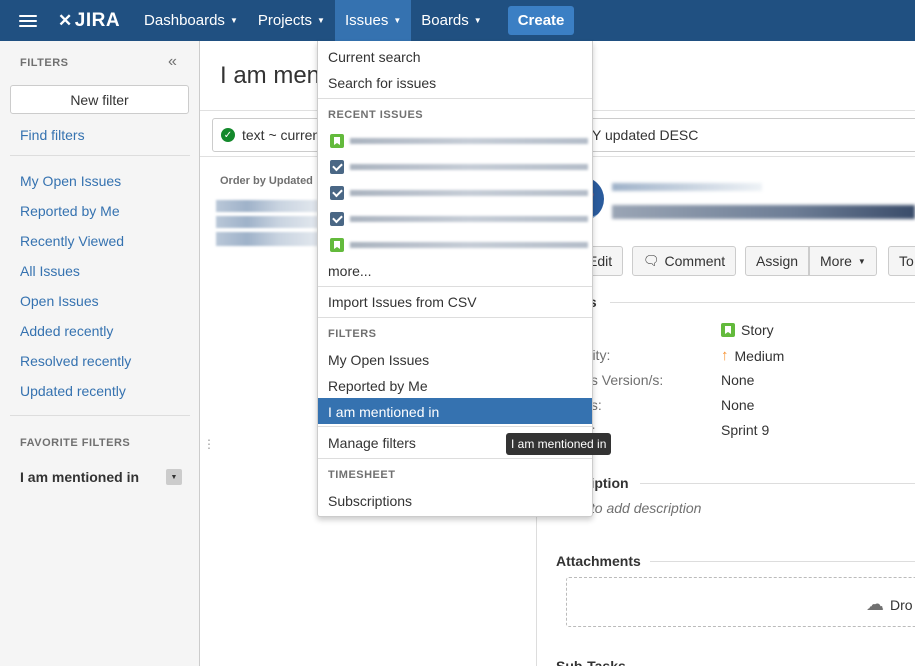  Describe the element at coordinates (270, 75) in the screenshot. I see `page-title: I am men` at that location.